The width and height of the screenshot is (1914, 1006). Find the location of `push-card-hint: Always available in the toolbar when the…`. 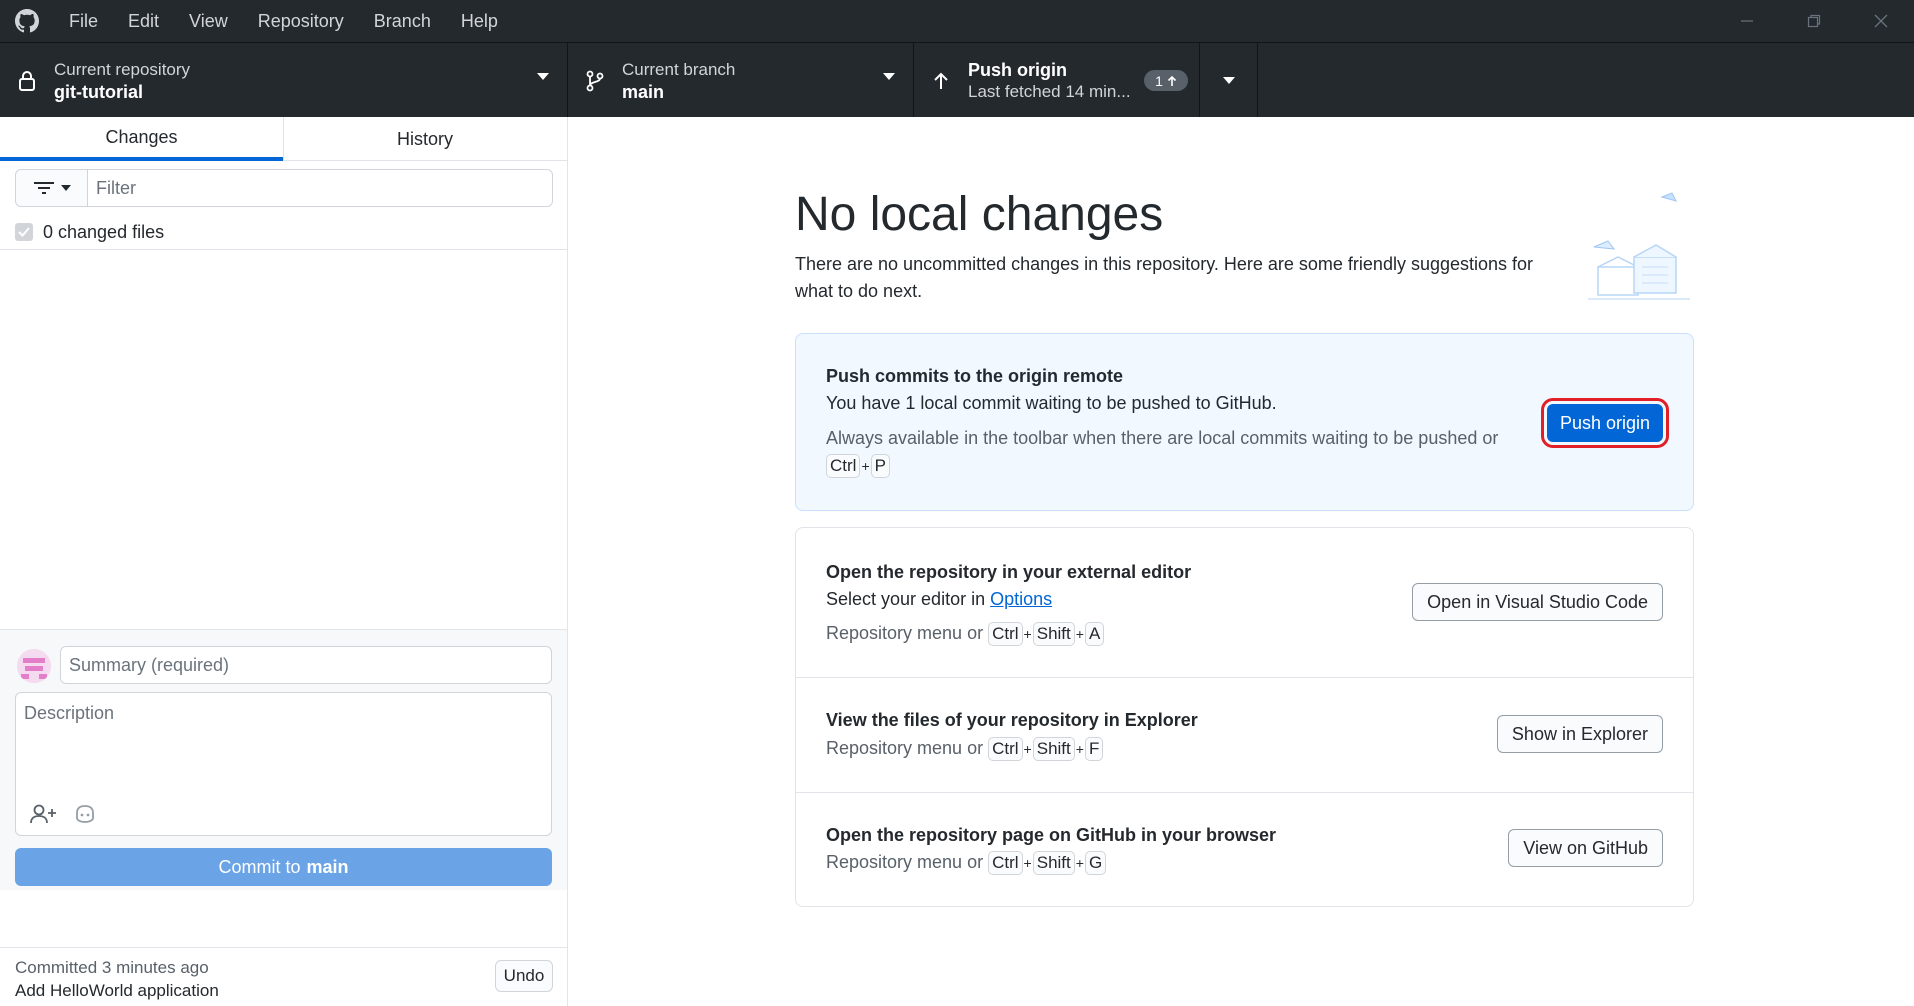

push-card-hint: Always available in the toolbar when the… is located at coordinates (1186, 452).